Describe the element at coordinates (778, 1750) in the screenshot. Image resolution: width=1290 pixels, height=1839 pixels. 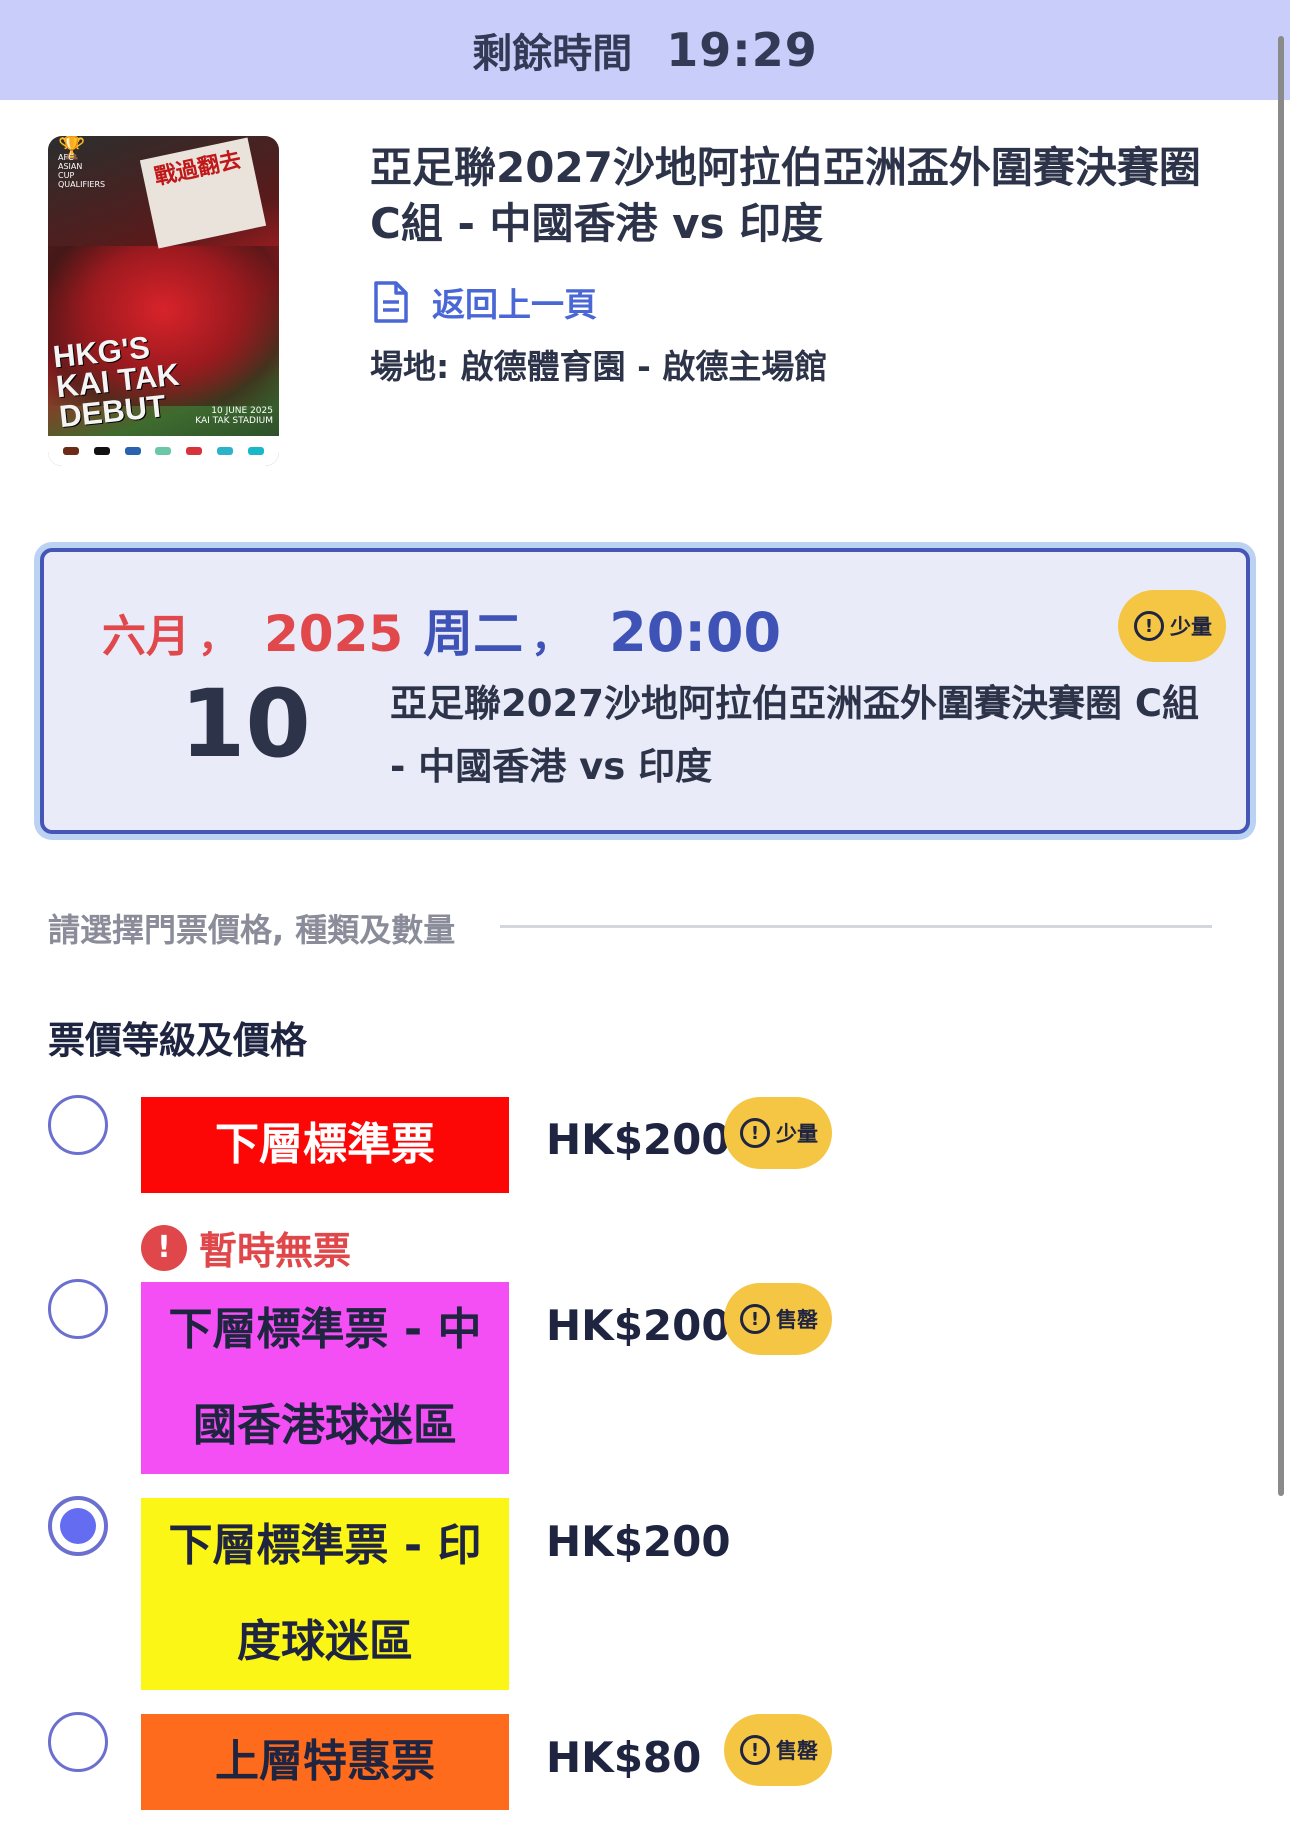
I see `ticket-badge-4: ! 售罄` at that location.